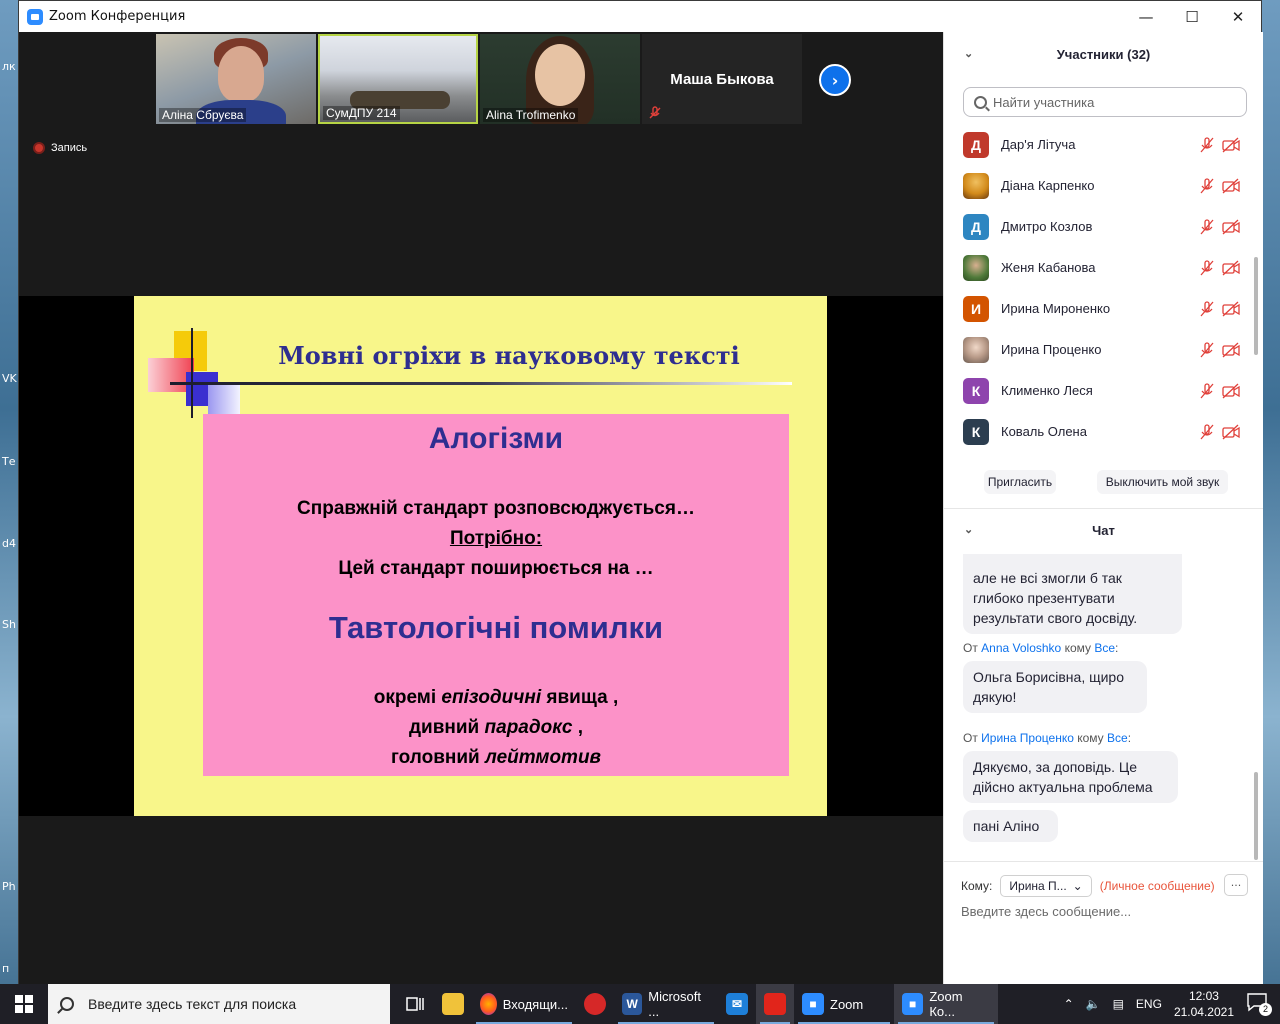 The image size is (1280, 1024). I want to click on participant-name: Дар'я Літуча, so click(1038, 144).